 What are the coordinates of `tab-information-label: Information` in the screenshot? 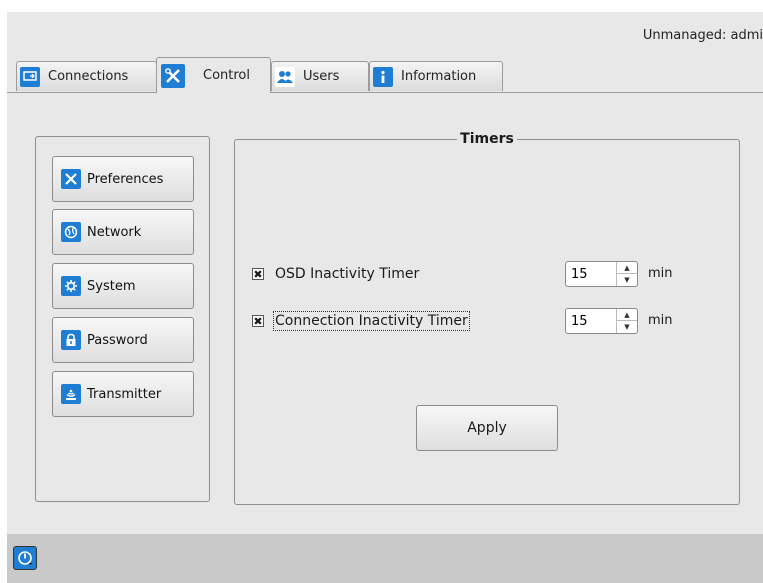 It's located at (439, 76).